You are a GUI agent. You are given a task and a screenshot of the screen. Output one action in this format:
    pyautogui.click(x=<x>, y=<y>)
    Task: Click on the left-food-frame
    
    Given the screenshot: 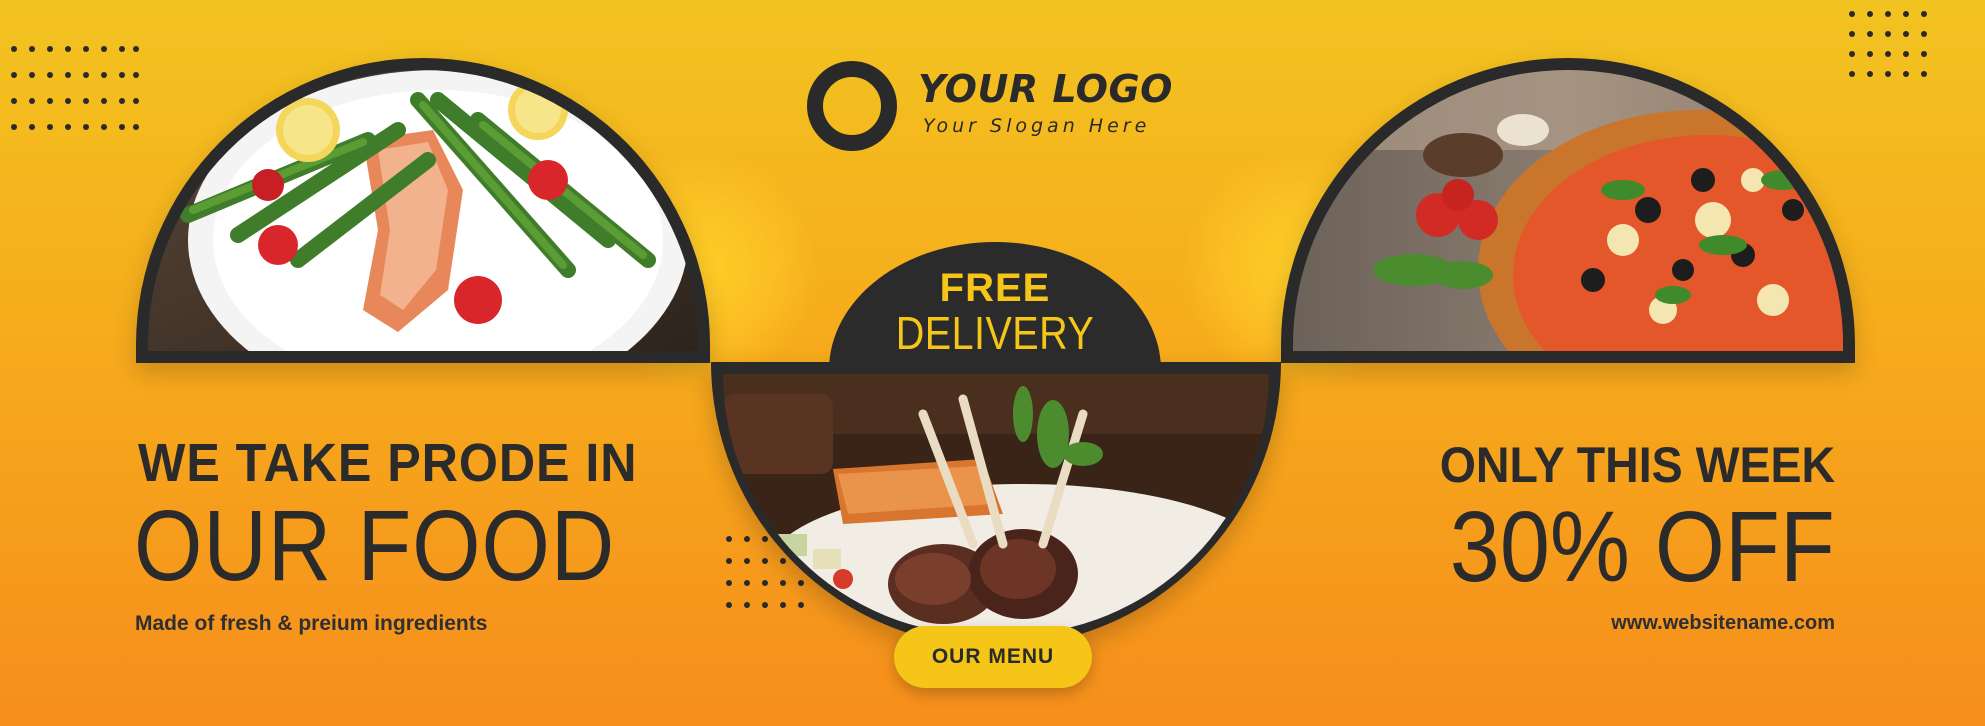 What is the action you would take?
    pyautogui.click(x=423, y=210)
    